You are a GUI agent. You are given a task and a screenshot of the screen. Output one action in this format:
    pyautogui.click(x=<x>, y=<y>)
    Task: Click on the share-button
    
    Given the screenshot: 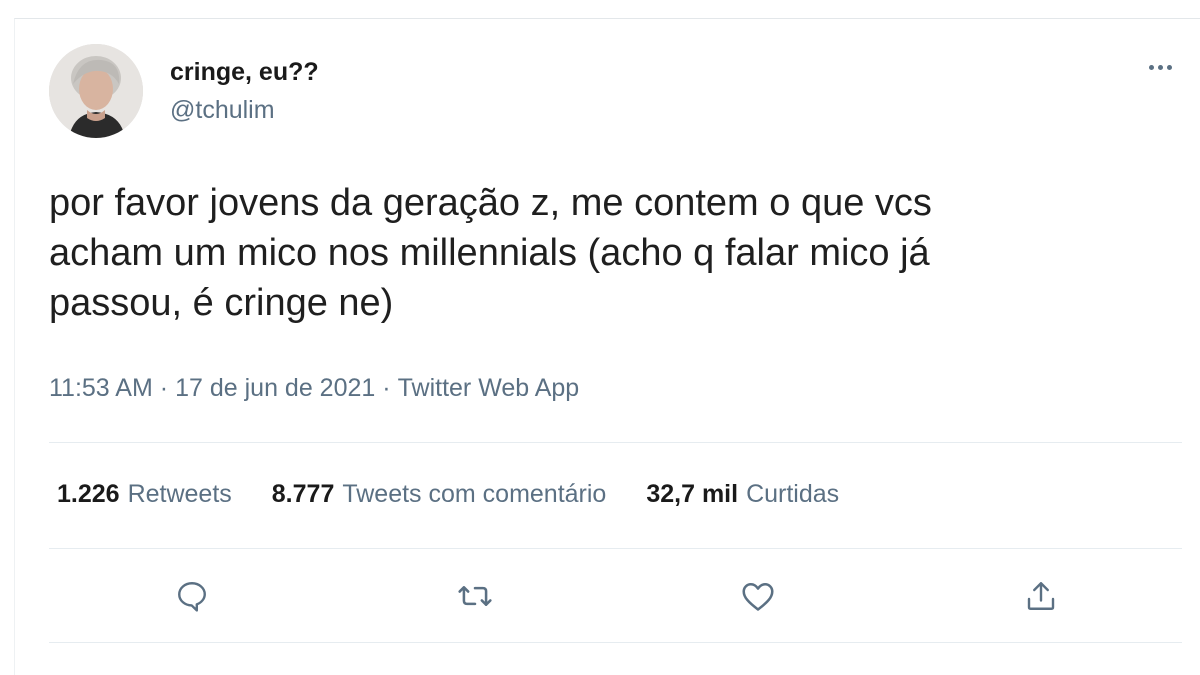 What is the action you would take?
    pyautogui.click(x=1041, y=596)
    